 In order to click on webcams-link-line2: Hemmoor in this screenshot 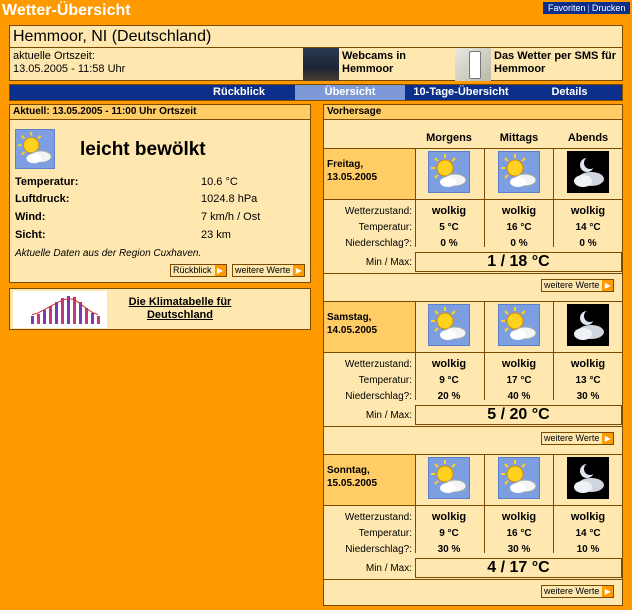, I will do `click(368, 69)`.